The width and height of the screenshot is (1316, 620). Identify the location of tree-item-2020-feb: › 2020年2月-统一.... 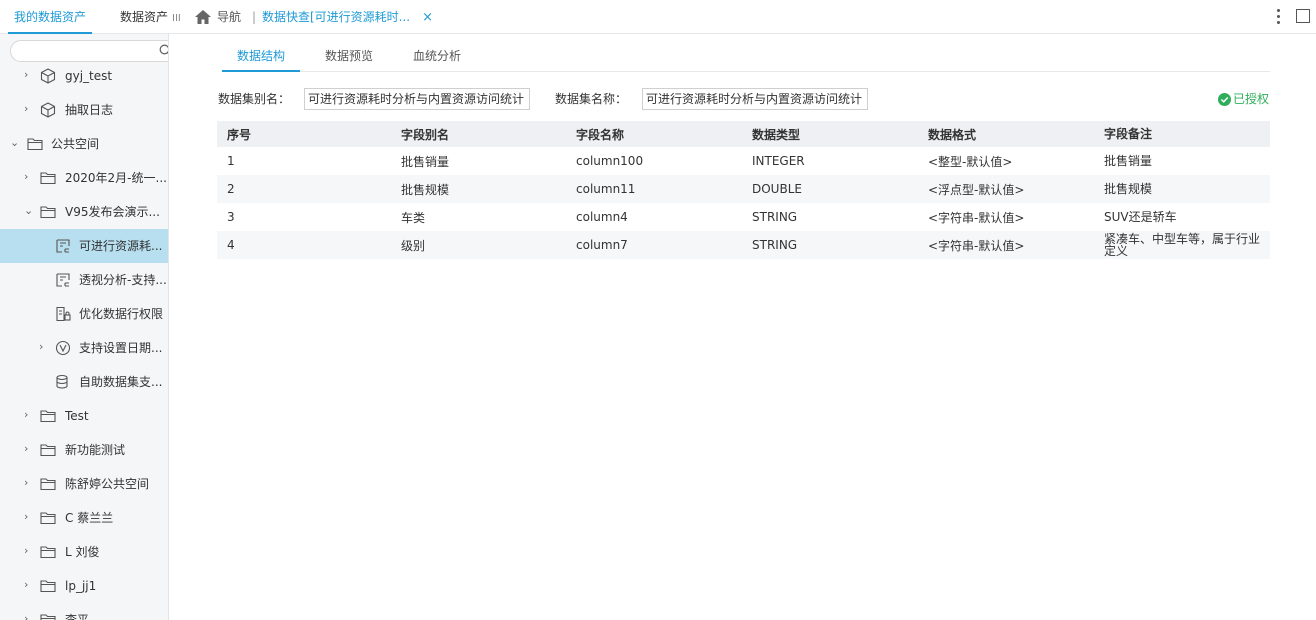
(84, 178).